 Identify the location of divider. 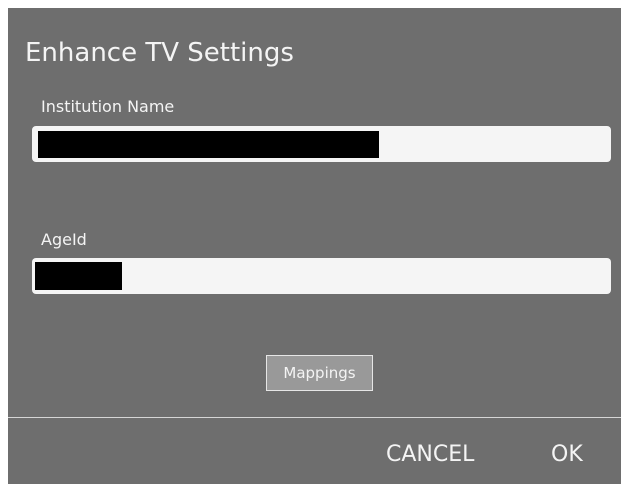
(314, 417).